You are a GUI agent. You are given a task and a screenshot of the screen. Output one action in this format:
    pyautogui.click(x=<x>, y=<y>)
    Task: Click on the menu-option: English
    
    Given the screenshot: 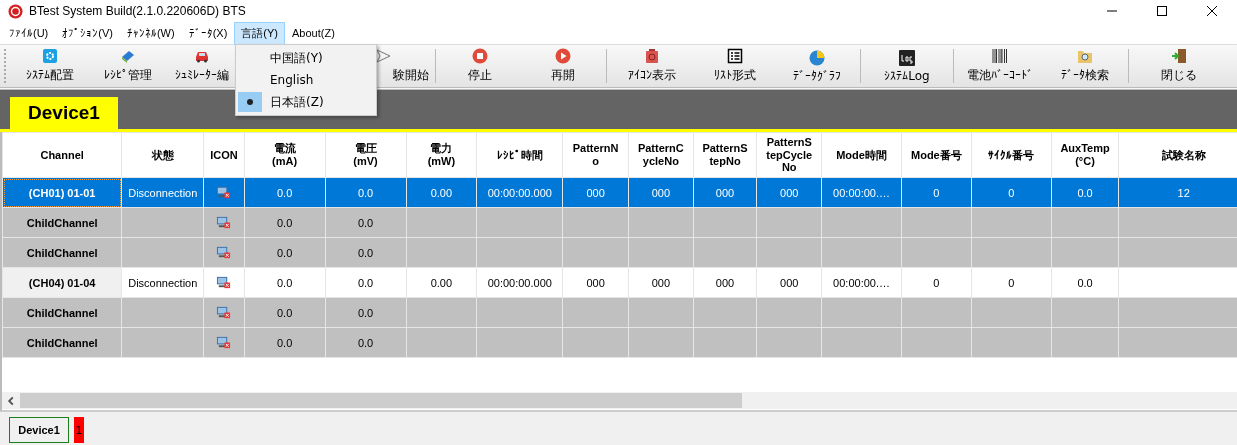 What is the action you would take?
    pyautogui.click(x=292, y=80)
    